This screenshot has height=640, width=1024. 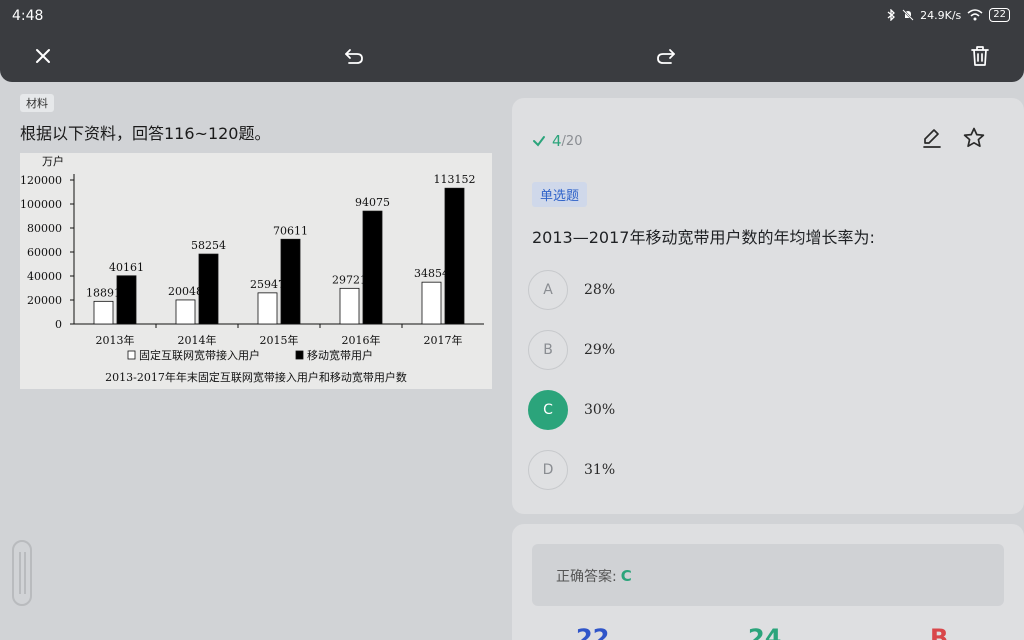 I want to click on undo-icon, so click(x=354, y=56).